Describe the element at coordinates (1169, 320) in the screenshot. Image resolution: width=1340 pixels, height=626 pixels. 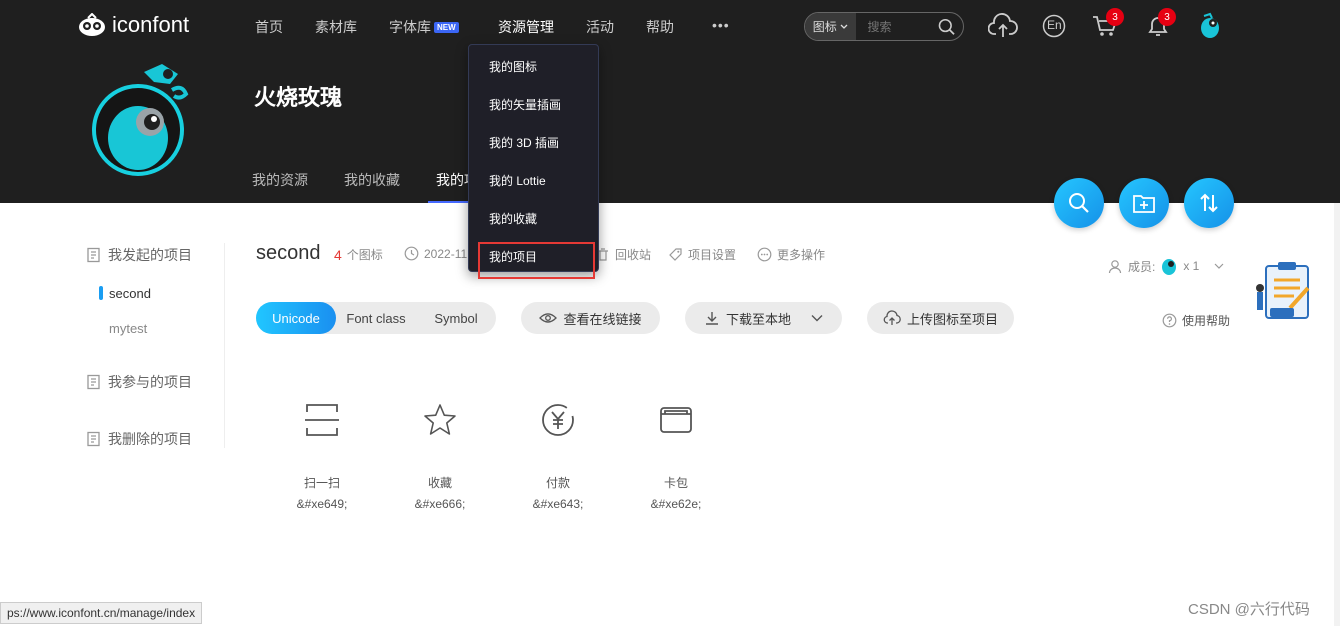
I see `question-circle-icon` at that location.